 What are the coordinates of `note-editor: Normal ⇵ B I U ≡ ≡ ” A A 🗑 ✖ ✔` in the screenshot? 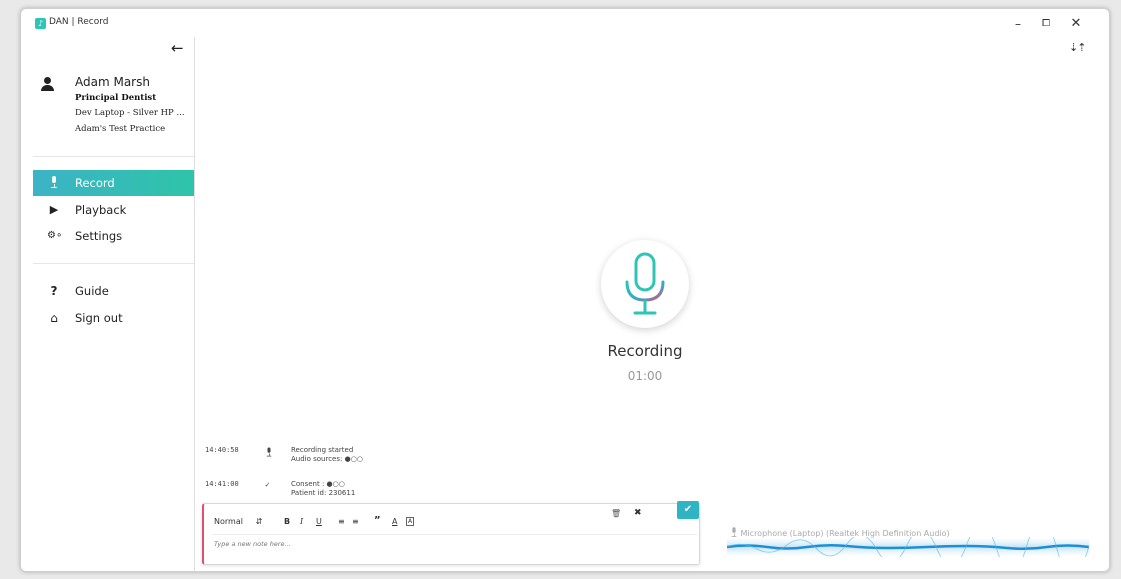 It's located at (451, 533).